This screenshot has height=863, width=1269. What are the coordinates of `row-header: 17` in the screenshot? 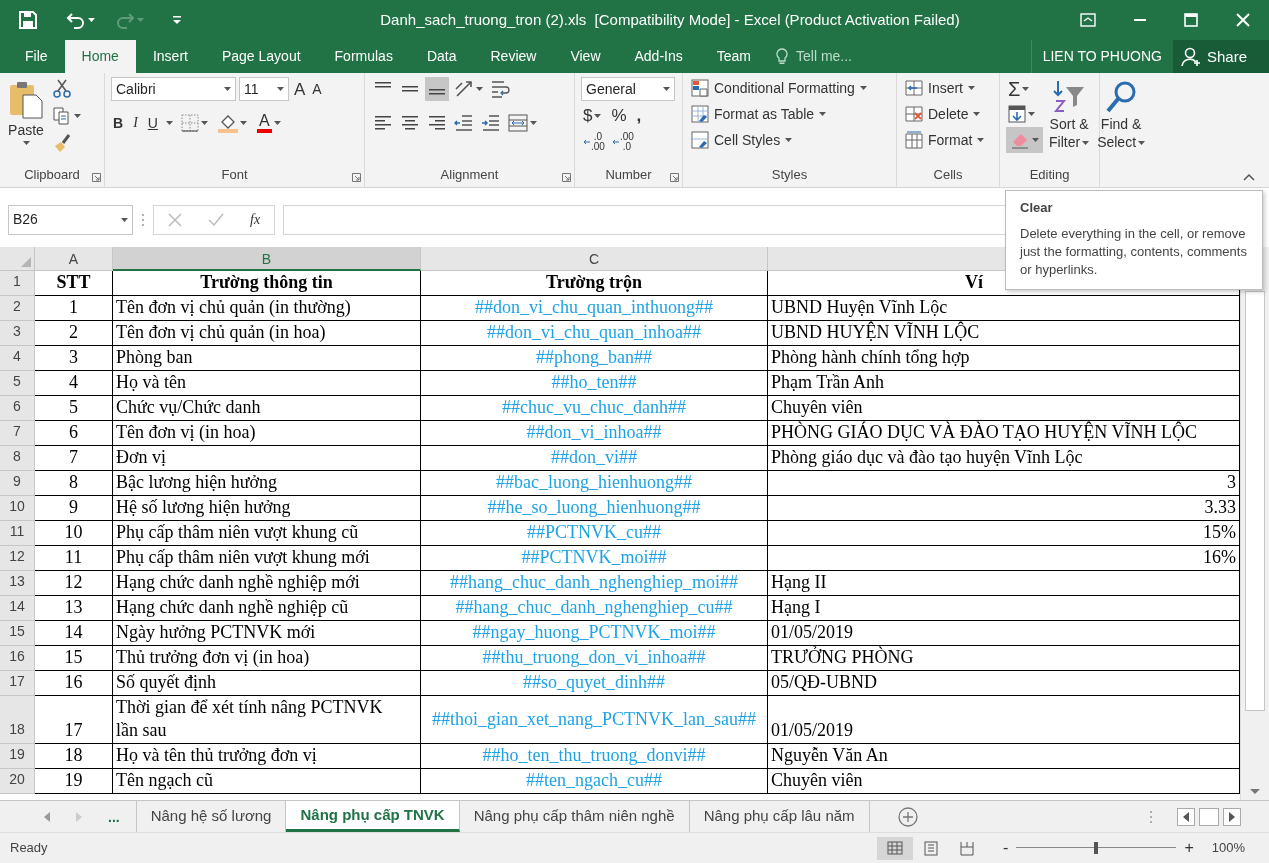 It's located at (17, 683).